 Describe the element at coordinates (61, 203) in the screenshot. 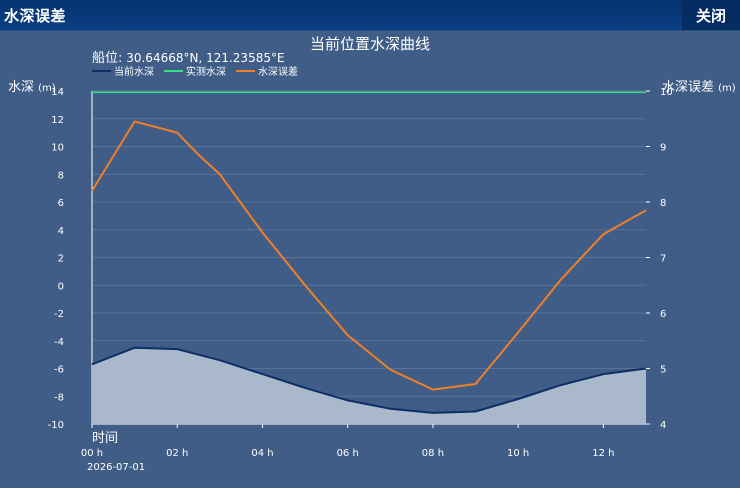

I see `left-tick-label: 6` at that location.